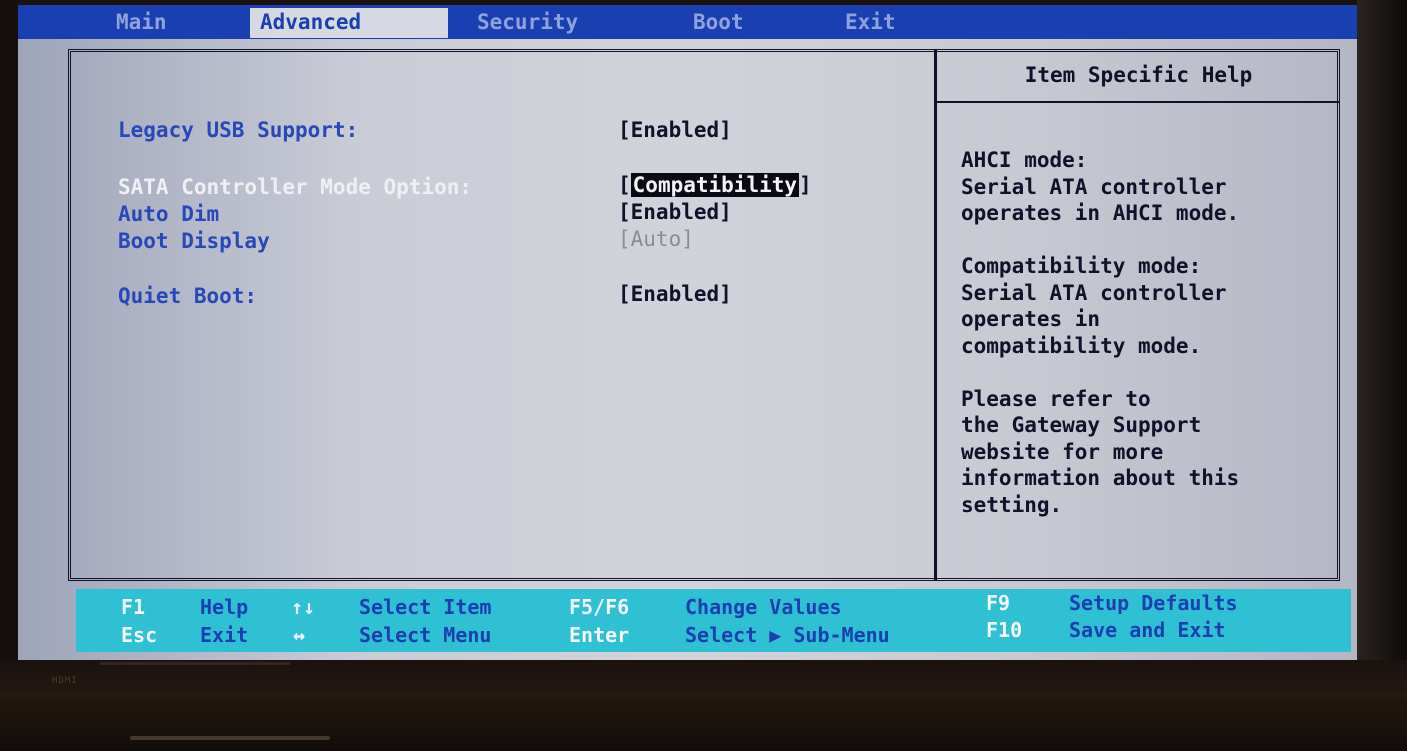 The image size is (1407, 751). Describe the element at coordinates (763, 607) in the screenshot. I see `key-f5f6-desc: Change Values` at that location.